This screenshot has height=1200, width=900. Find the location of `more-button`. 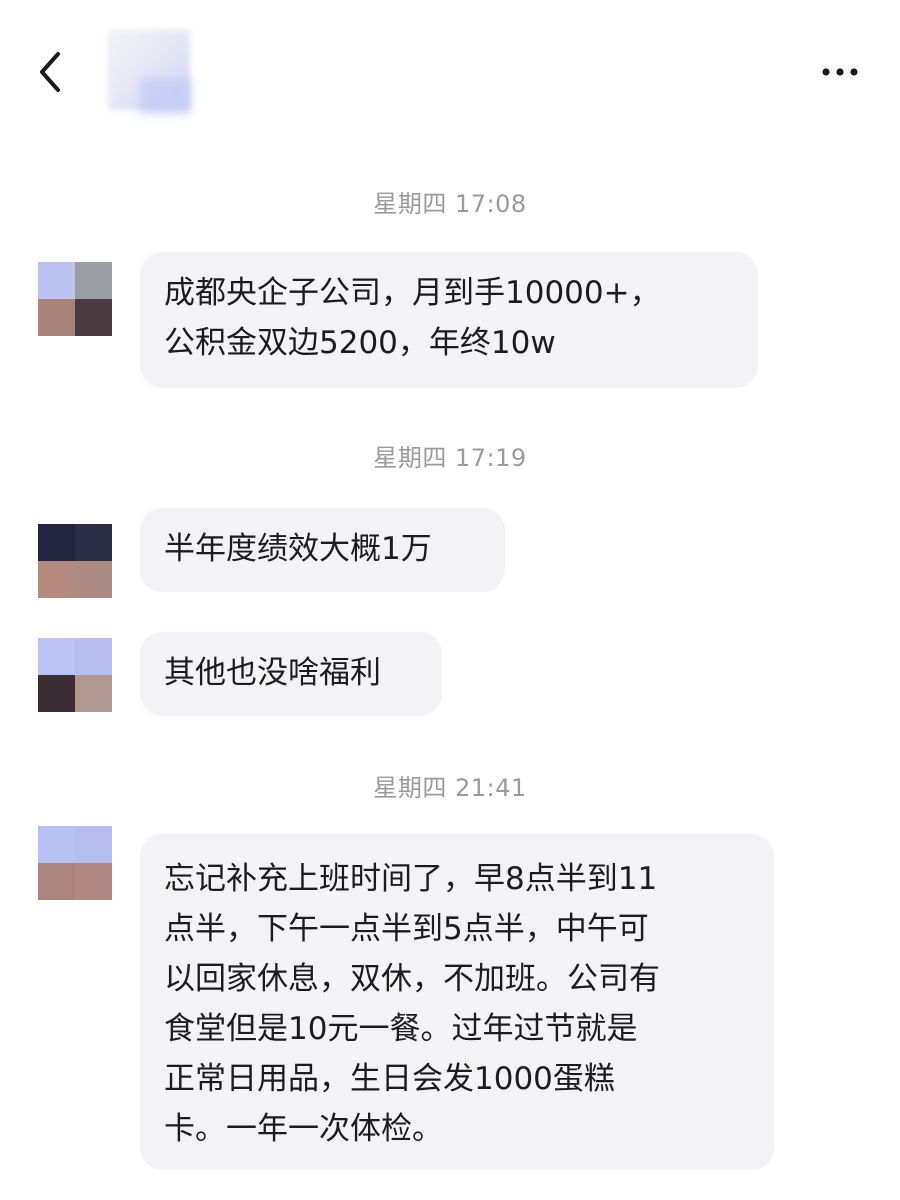

more-button is located at coordinates (840, 72).